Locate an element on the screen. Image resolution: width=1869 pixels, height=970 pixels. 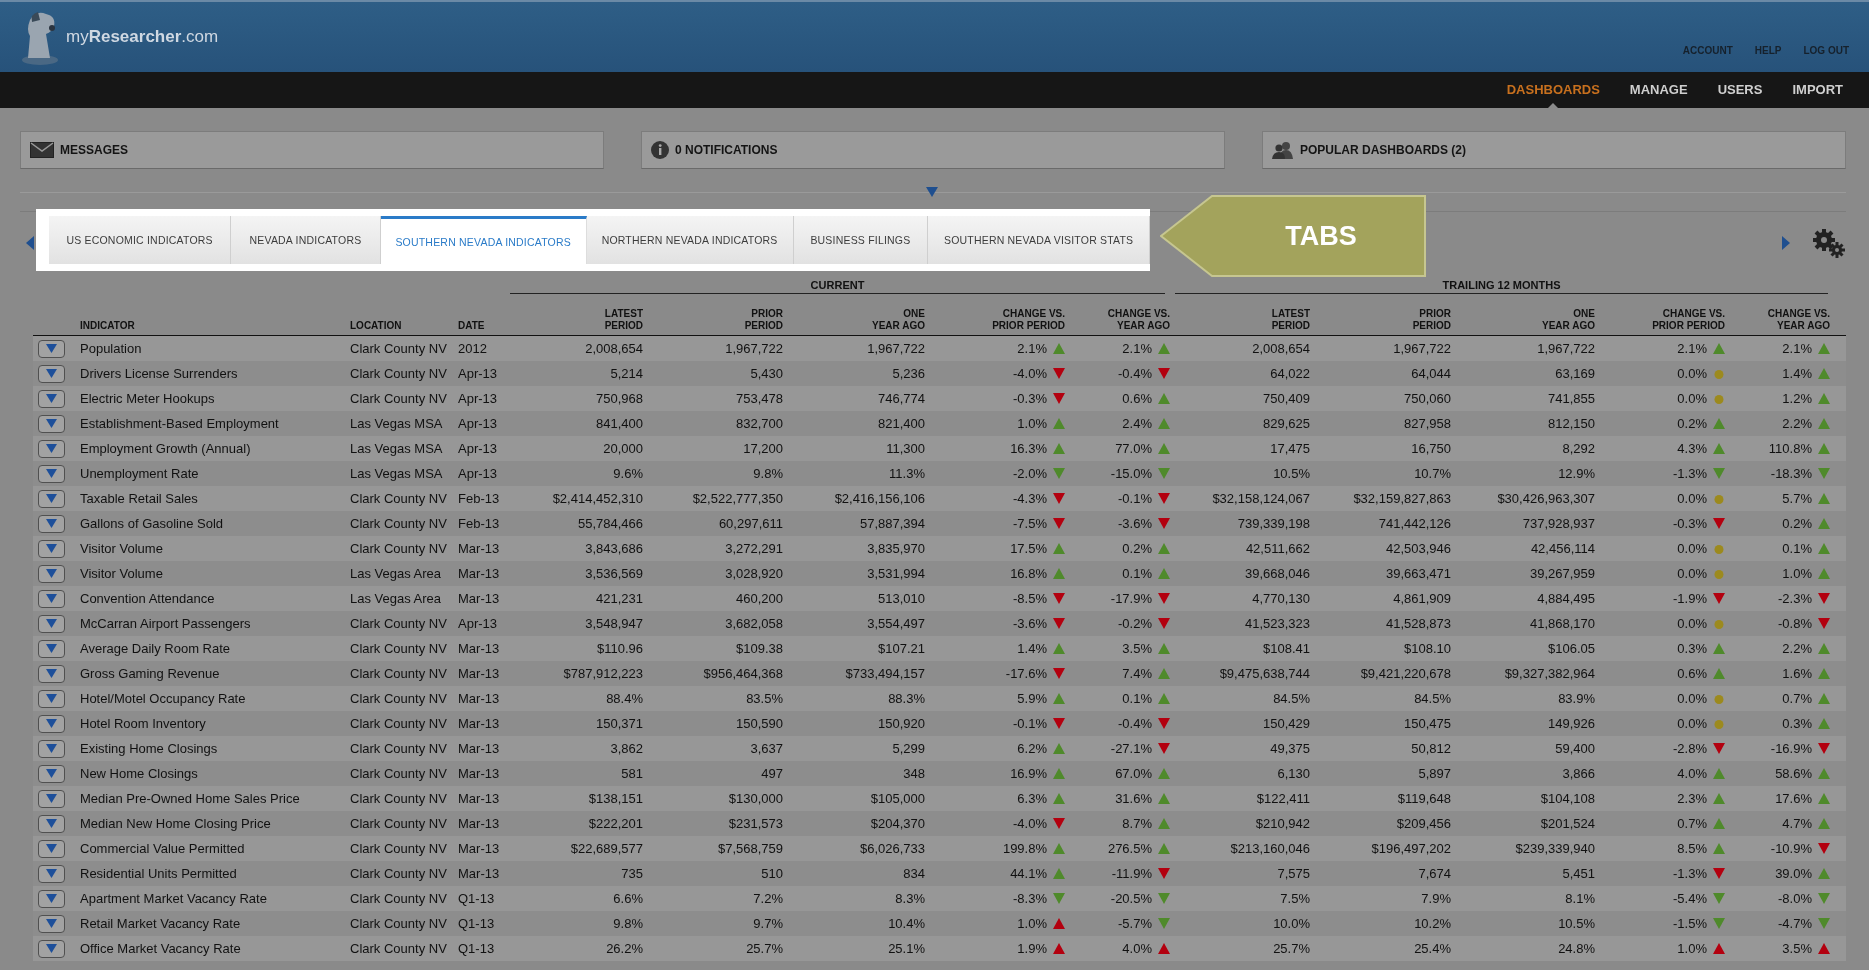
table-cell-text: Apartment Market Vacancy Rate is located at coordinates (174, 898).